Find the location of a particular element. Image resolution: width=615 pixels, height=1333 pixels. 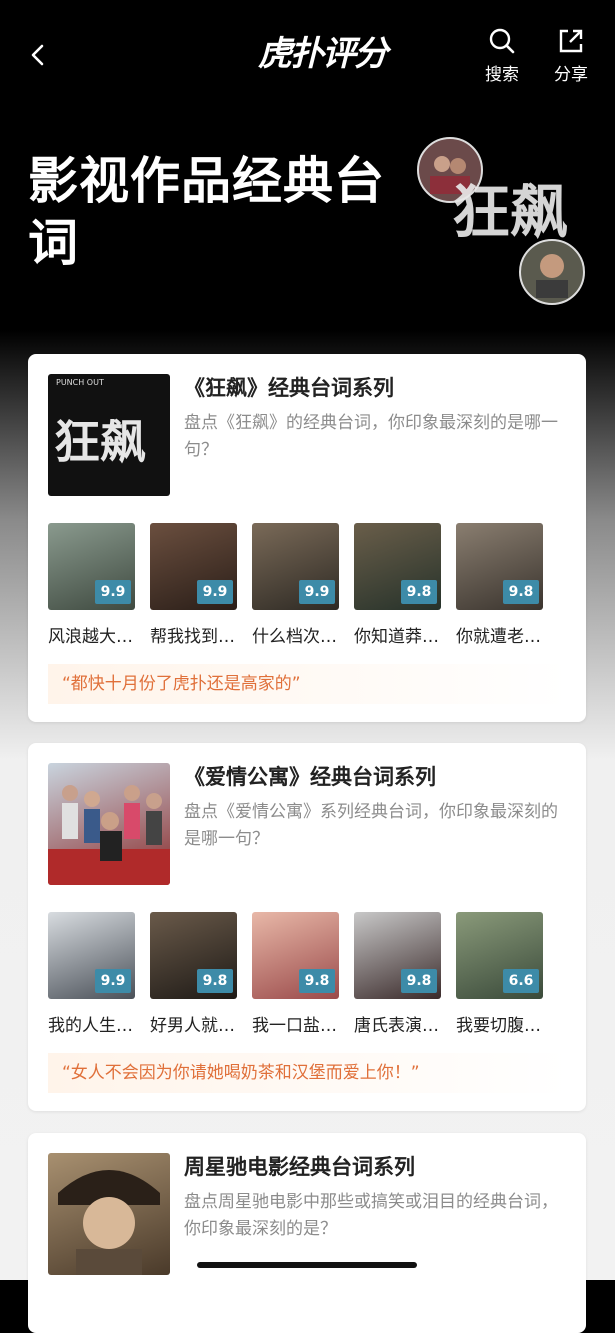

share-button: 分享 is located at coordinates (571, 55).